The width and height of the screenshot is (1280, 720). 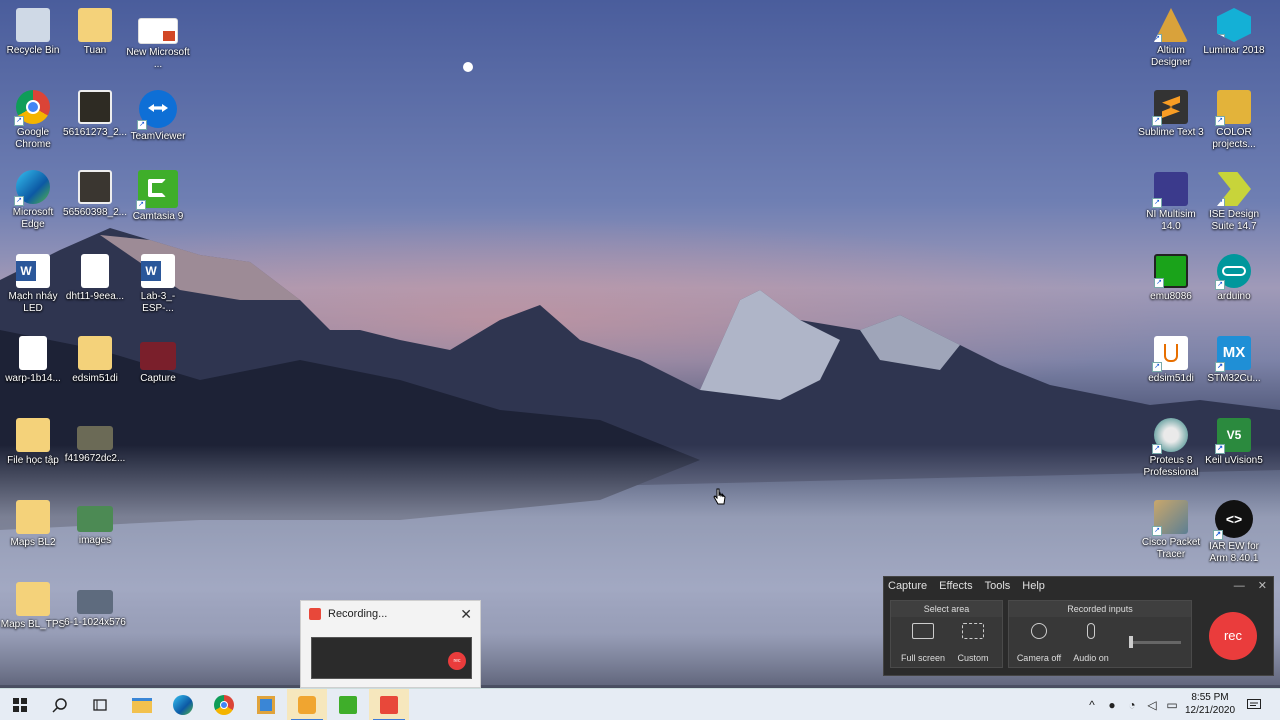 What do you see at coordinates (1172, 705) in the screenshot?
I see `battery-icon: ▭` at bounding box center [1172, 705].